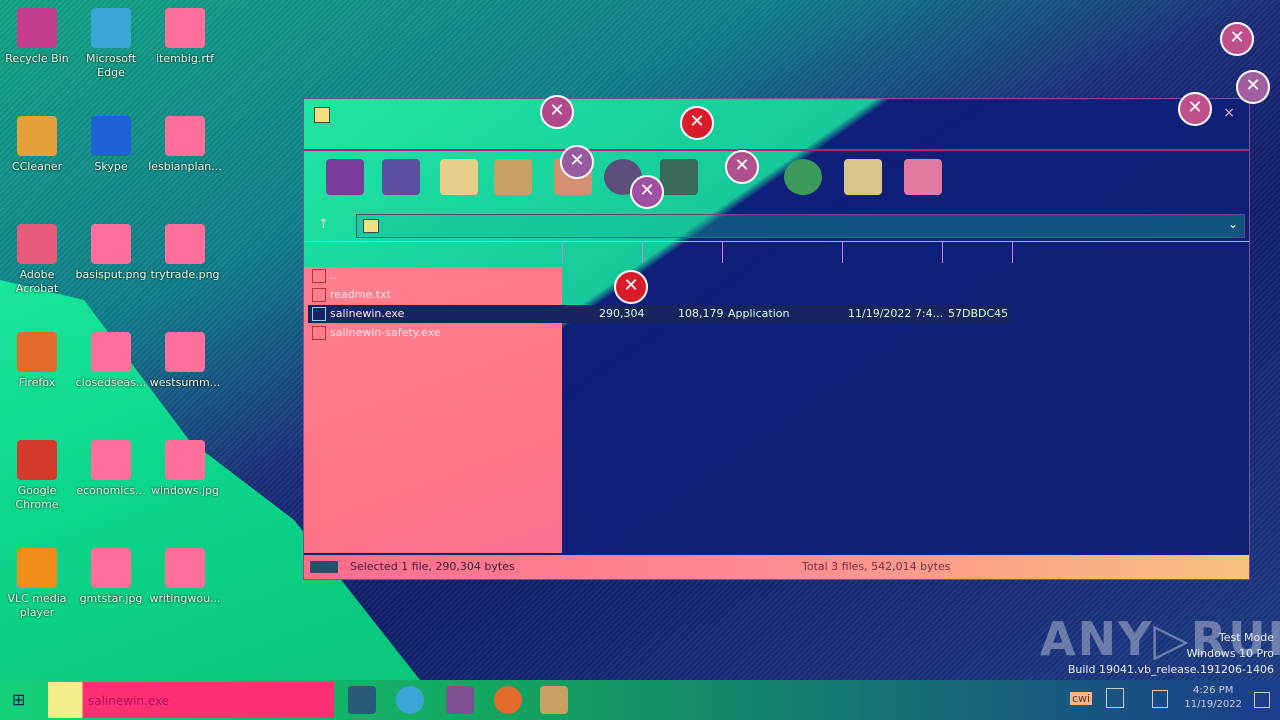 The width and height of the screenshot is (1280, 720). I want to click on up-folder-button: ↑, so click(323, 224).